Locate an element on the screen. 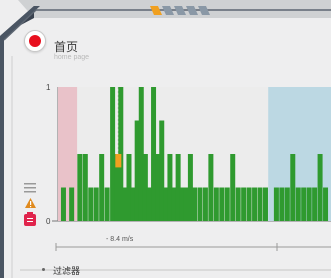 The height and width of the screenshot is (278, 331). filter-label: 过滤器 is located at coordinates (66, 270).